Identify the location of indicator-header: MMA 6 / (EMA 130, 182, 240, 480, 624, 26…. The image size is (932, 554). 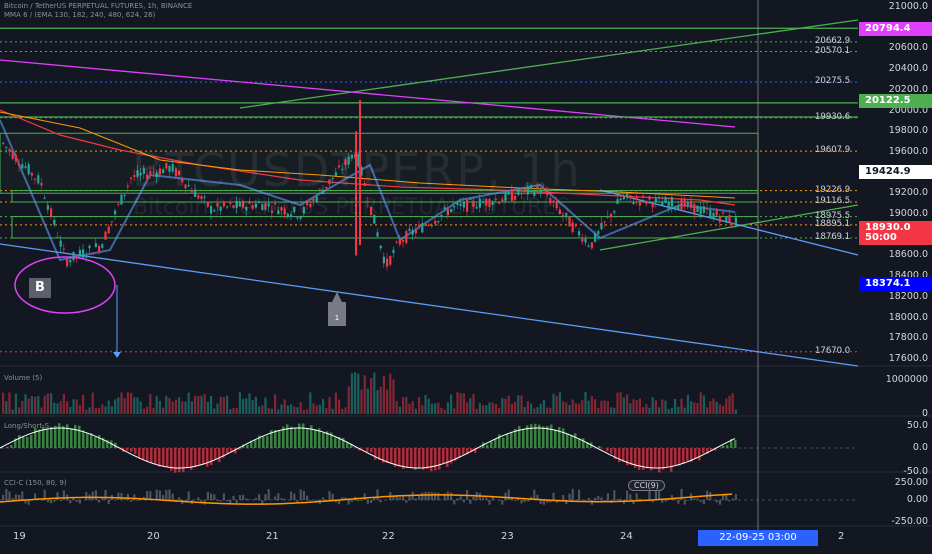
(79, 15).